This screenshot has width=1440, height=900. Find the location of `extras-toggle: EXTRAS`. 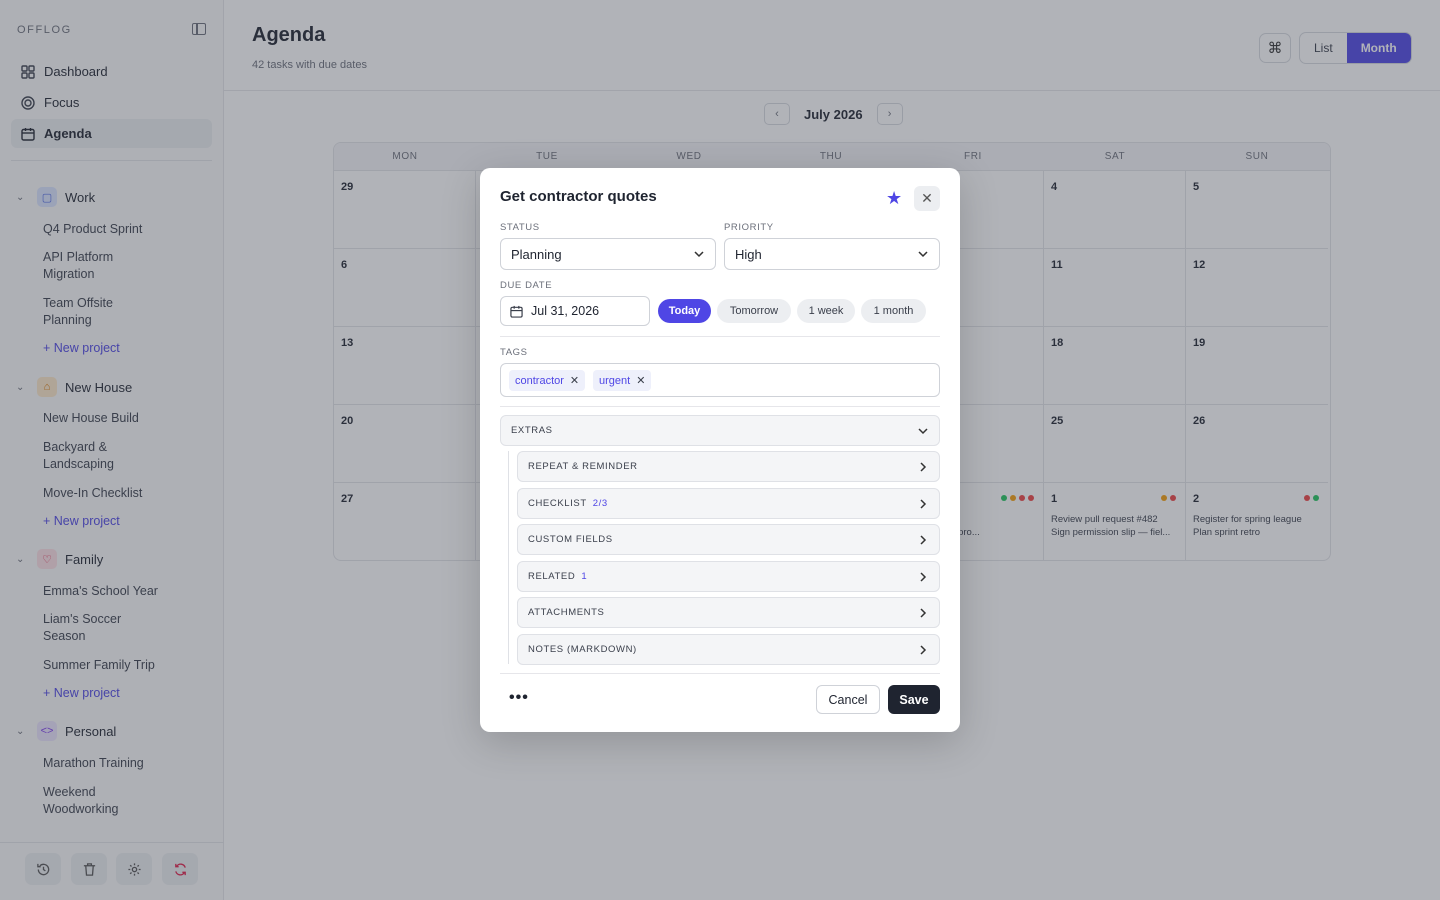

extras-toggle: EXTRAS is located at coordinates (720, 430).